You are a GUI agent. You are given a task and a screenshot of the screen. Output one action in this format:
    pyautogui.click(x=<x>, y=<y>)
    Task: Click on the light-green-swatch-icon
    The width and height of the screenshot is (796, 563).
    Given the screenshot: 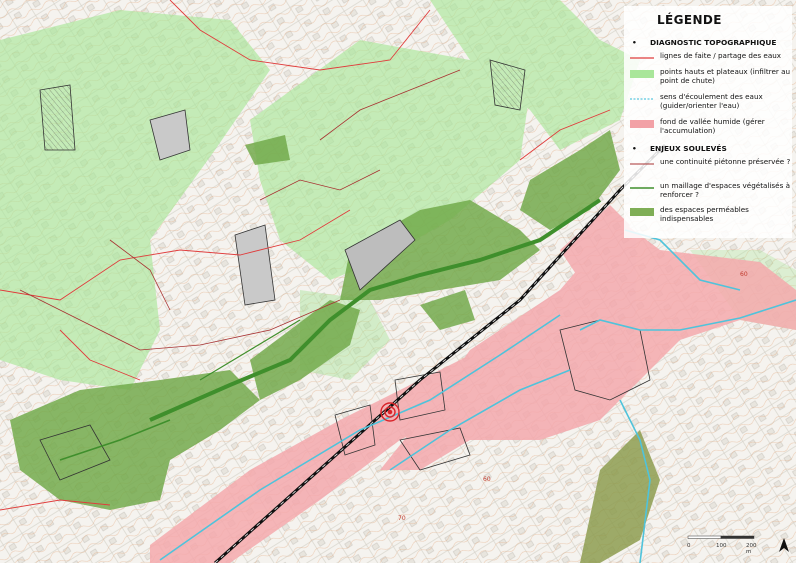 What is the action you would take?
    pyautogui.click(x=642, y=74)
    